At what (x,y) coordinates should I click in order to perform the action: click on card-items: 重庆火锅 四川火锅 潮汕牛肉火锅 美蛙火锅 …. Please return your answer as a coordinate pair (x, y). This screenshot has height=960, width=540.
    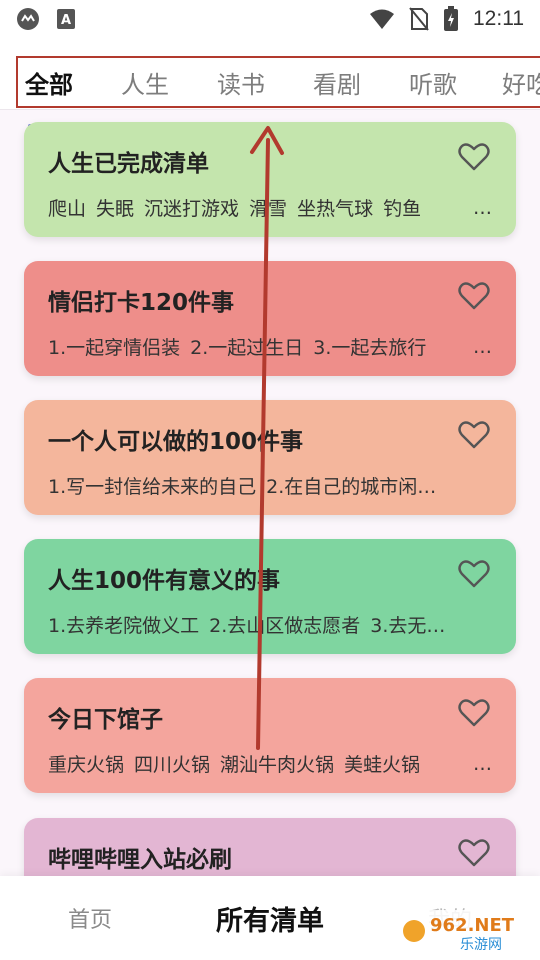
    Looking at the image, I should click on (270, 763).